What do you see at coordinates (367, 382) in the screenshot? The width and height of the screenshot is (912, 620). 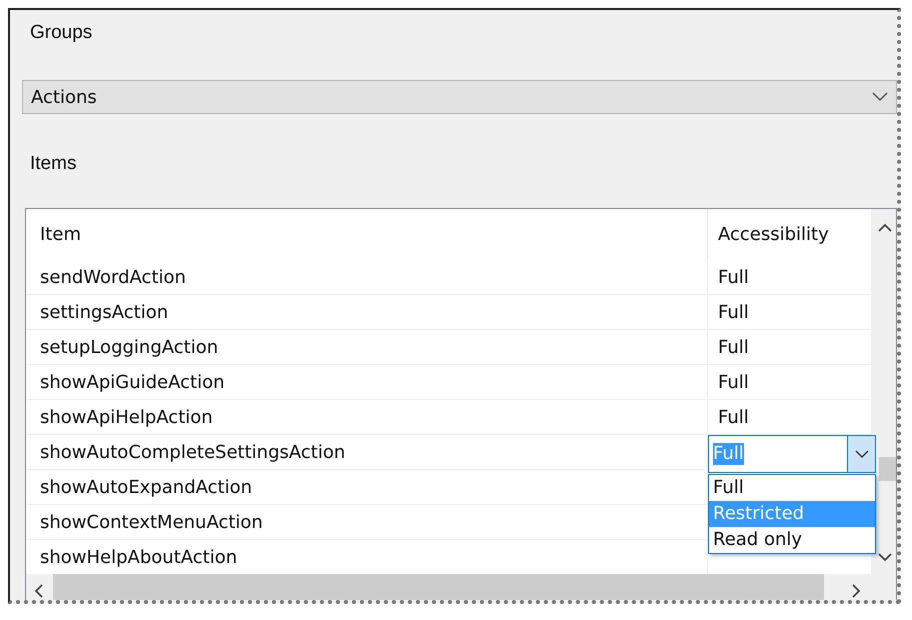 I see `table-cell: showApiGuideAction` at bounding box center [367, 382].